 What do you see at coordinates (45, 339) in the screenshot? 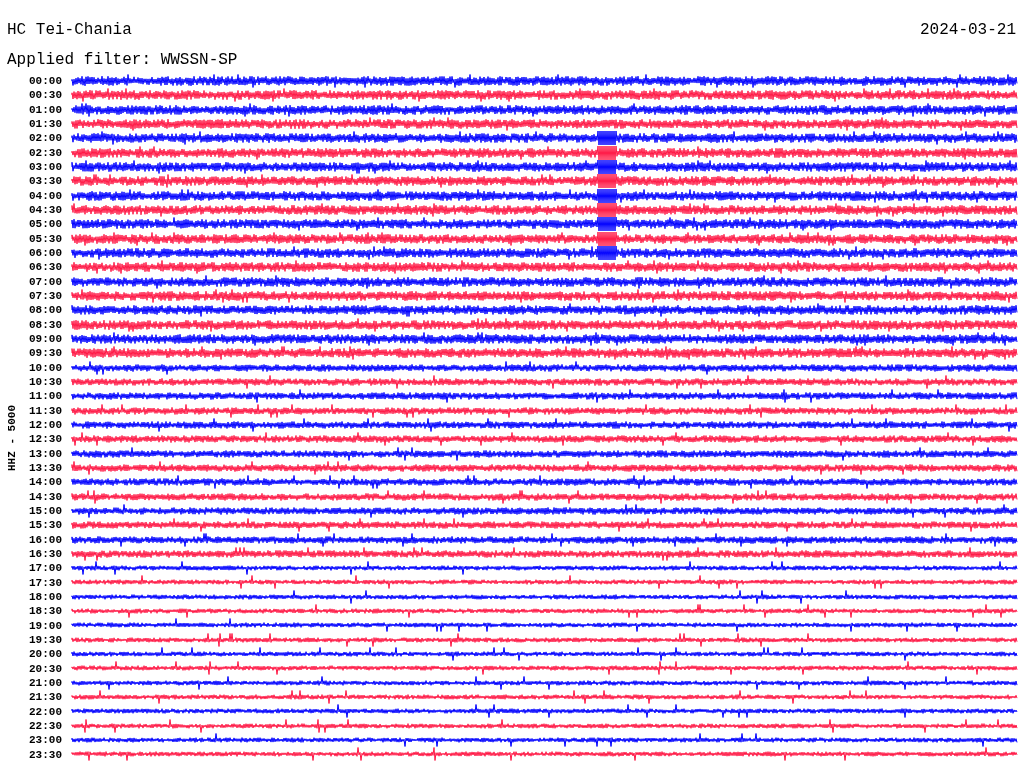
I see `time-label: 09:00` at bounding box center [45, 339].